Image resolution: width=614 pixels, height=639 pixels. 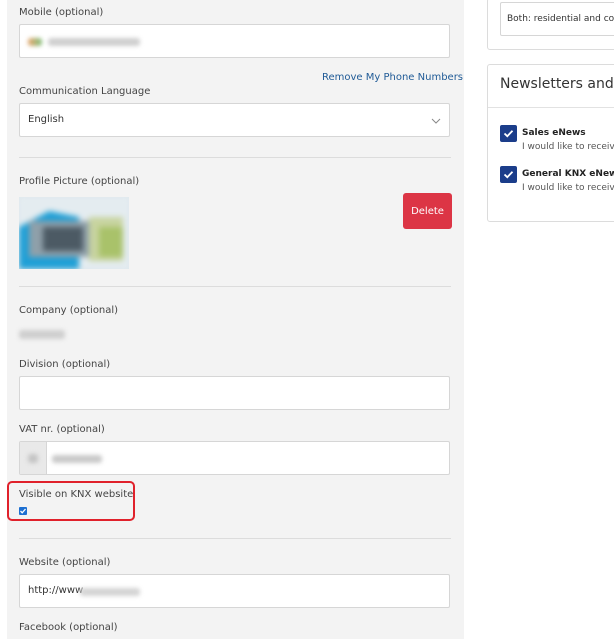 What do you see at coordinates (560, 19) in the screenshot?
I see `segment-value: Both: residential and co` at bounding box center [560, 19].